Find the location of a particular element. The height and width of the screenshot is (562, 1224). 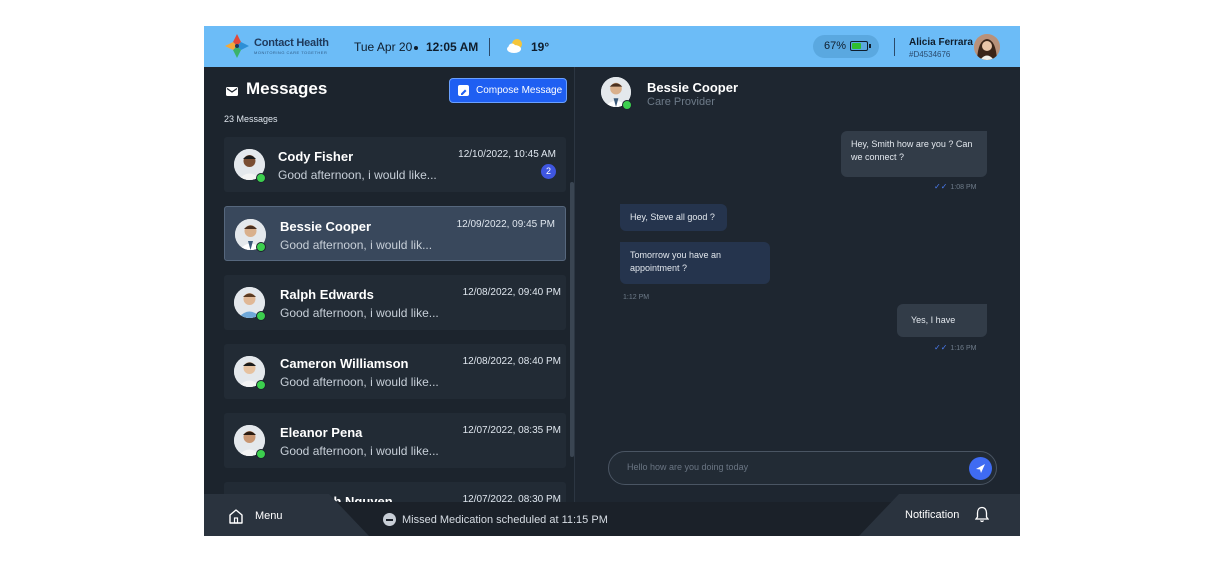

message-timestamp: ✓✓ 1:08 PM is located at coordinates (955, 186).